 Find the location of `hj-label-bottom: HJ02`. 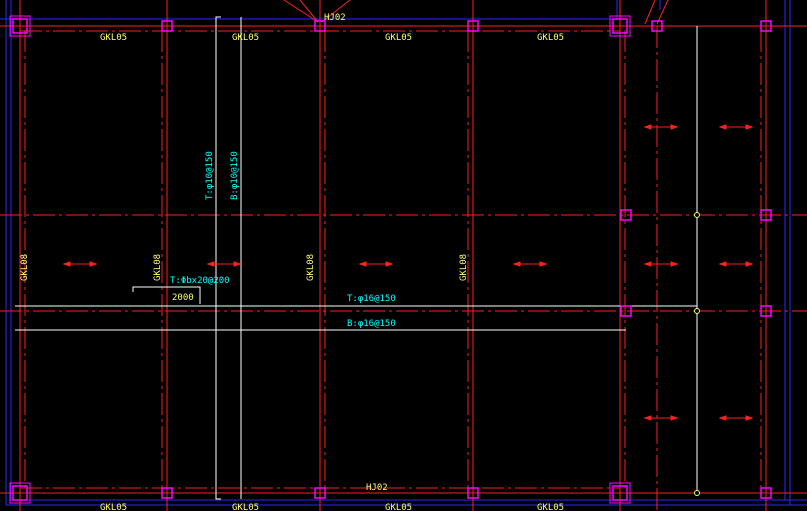

hj-label-bottom: HJ02 is located at coordinates (377, 488).